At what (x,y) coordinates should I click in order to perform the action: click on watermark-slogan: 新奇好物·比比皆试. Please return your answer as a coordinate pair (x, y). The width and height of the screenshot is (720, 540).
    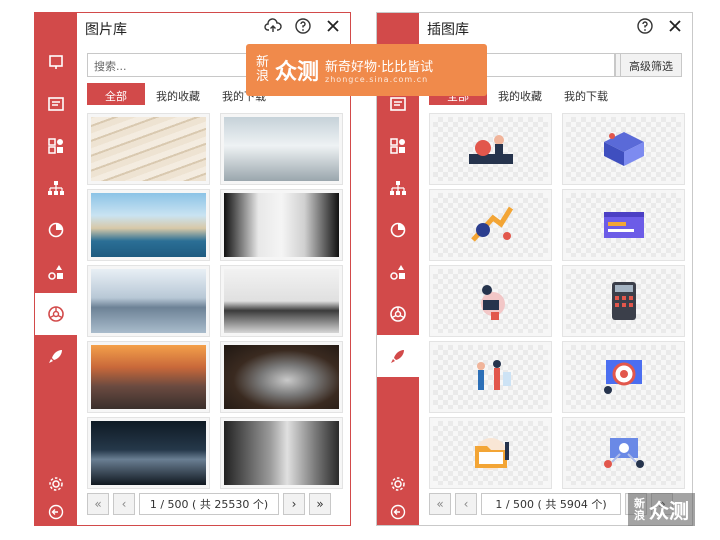
    Looking at the image, I should click on (379, 67).